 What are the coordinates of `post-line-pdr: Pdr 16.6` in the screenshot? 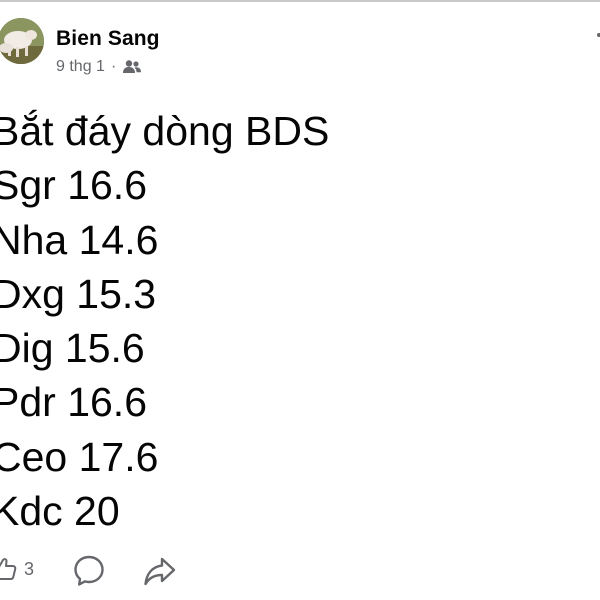 It's located at (73, 402).